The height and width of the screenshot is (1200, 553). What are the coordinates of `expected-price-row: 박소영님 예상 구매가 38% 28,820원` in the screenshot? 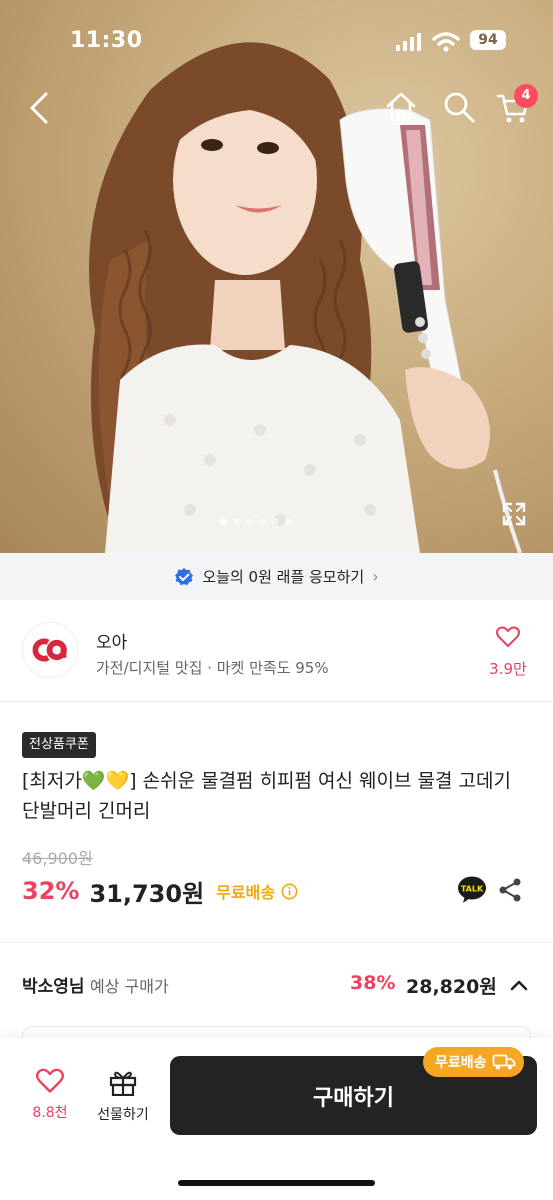 It's located at (277, 986).